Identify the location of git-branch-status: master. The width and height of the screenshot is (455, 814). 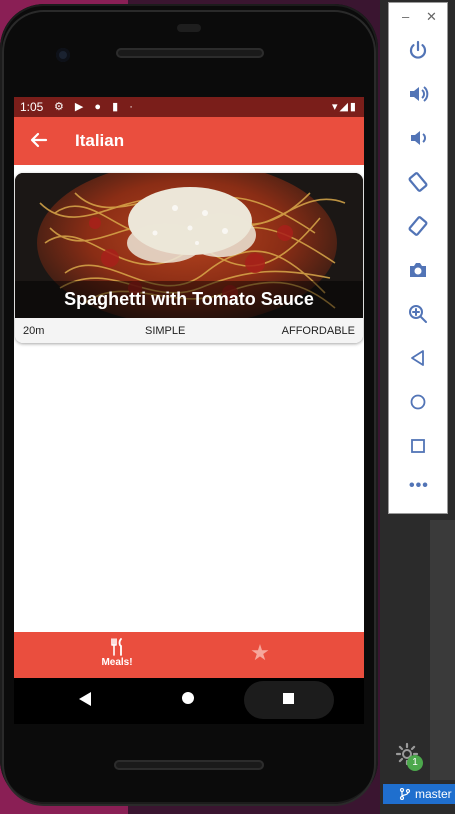
(419, 794).